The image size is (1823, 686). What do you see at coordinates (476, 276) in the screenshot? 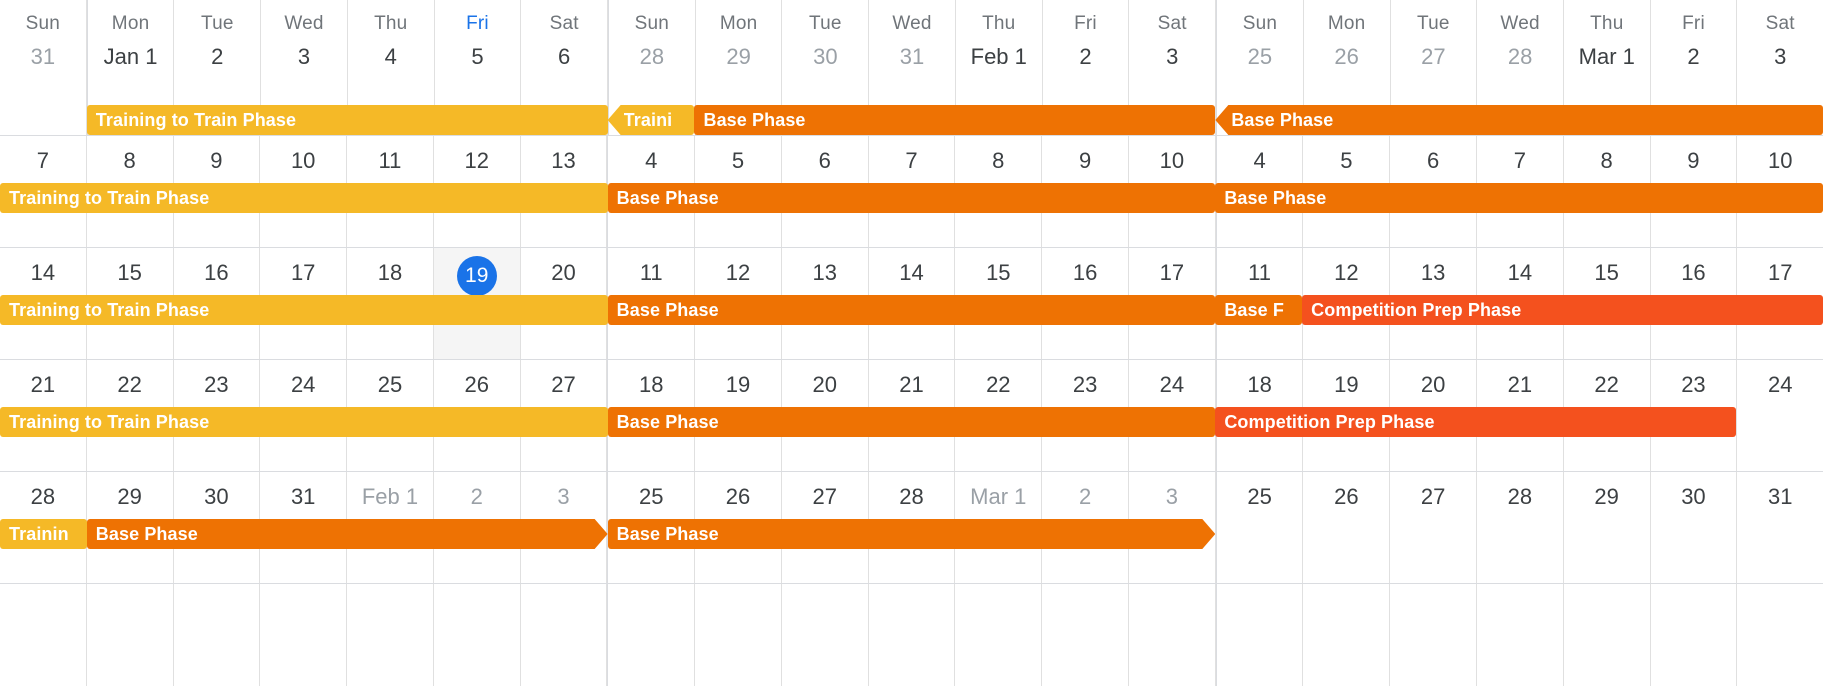
I see `today-date-number: 19` at bounding box center [476, 276].